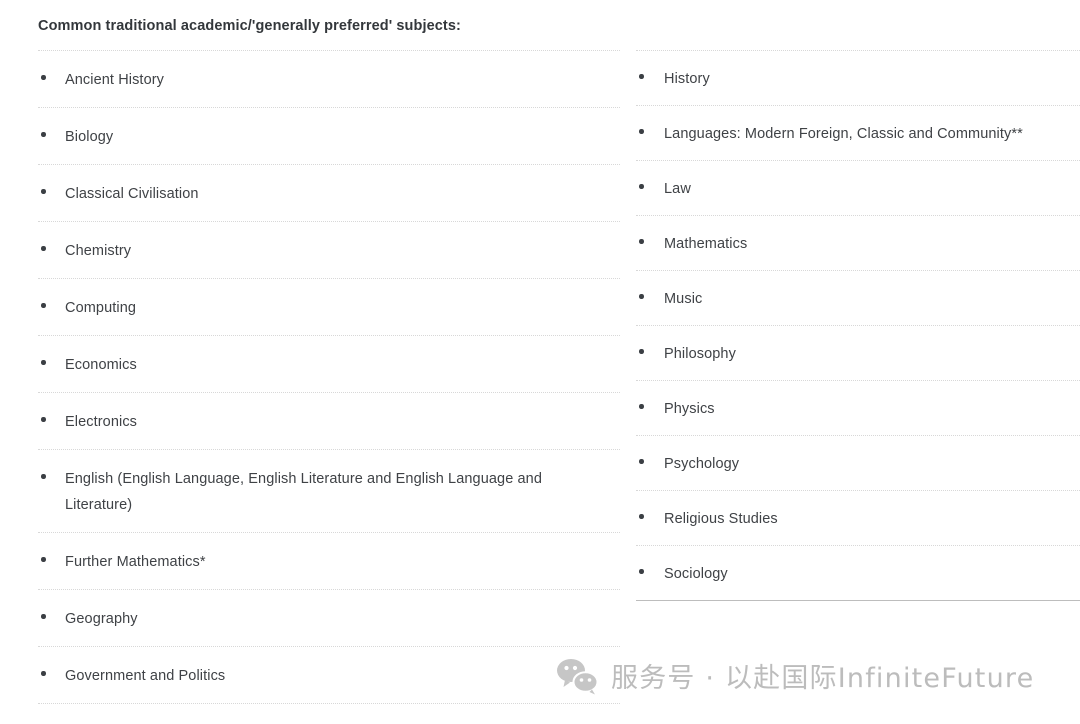  Describe the element at coordinates (683, 299) in the screenshot. I see `list-item-label: Music` at that location.